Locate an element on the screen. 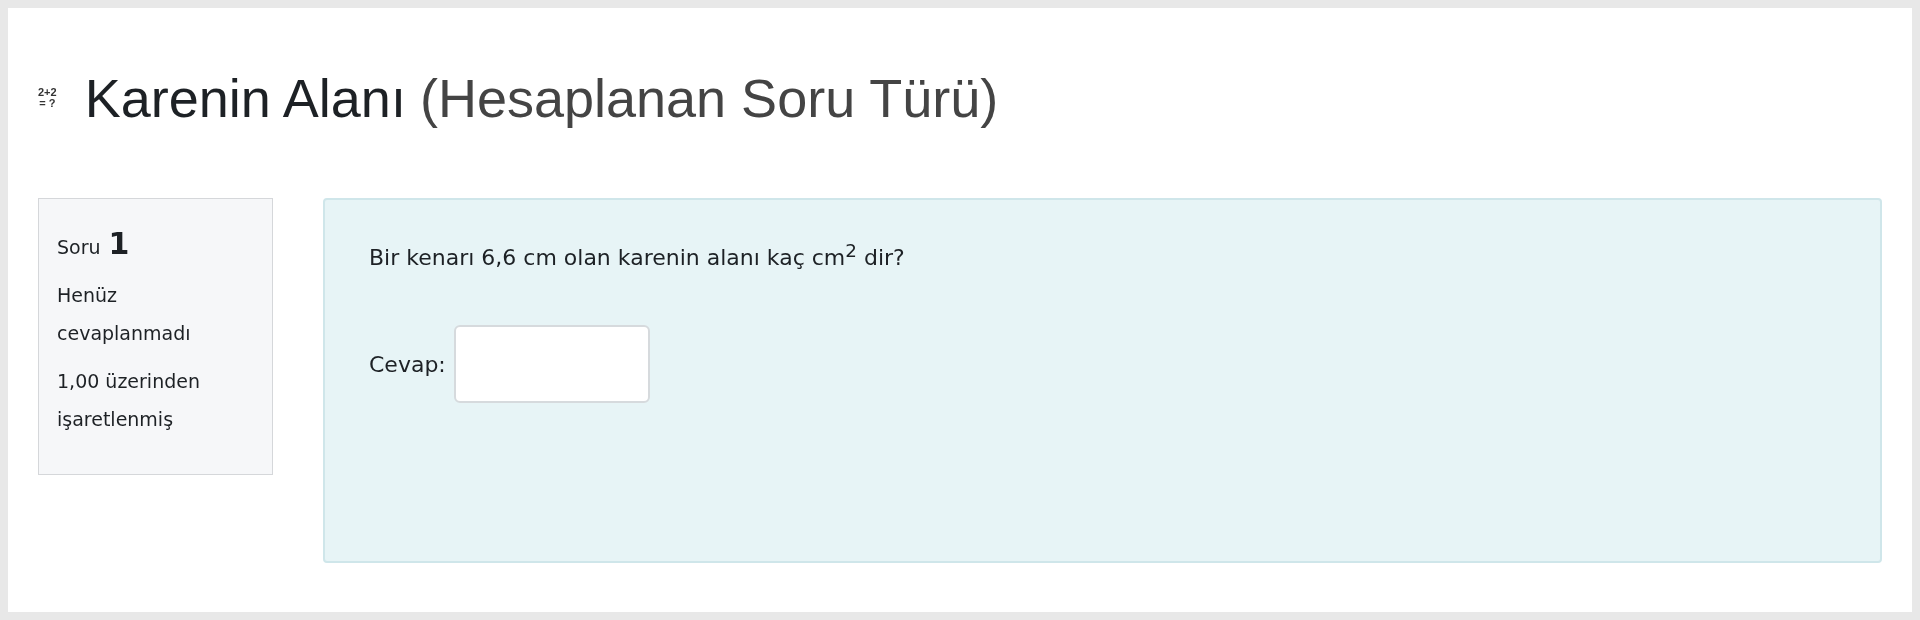 The width and height of the screenshot is (1920, 620). answer-label: Cevap: is located at coordinates (407, 364).